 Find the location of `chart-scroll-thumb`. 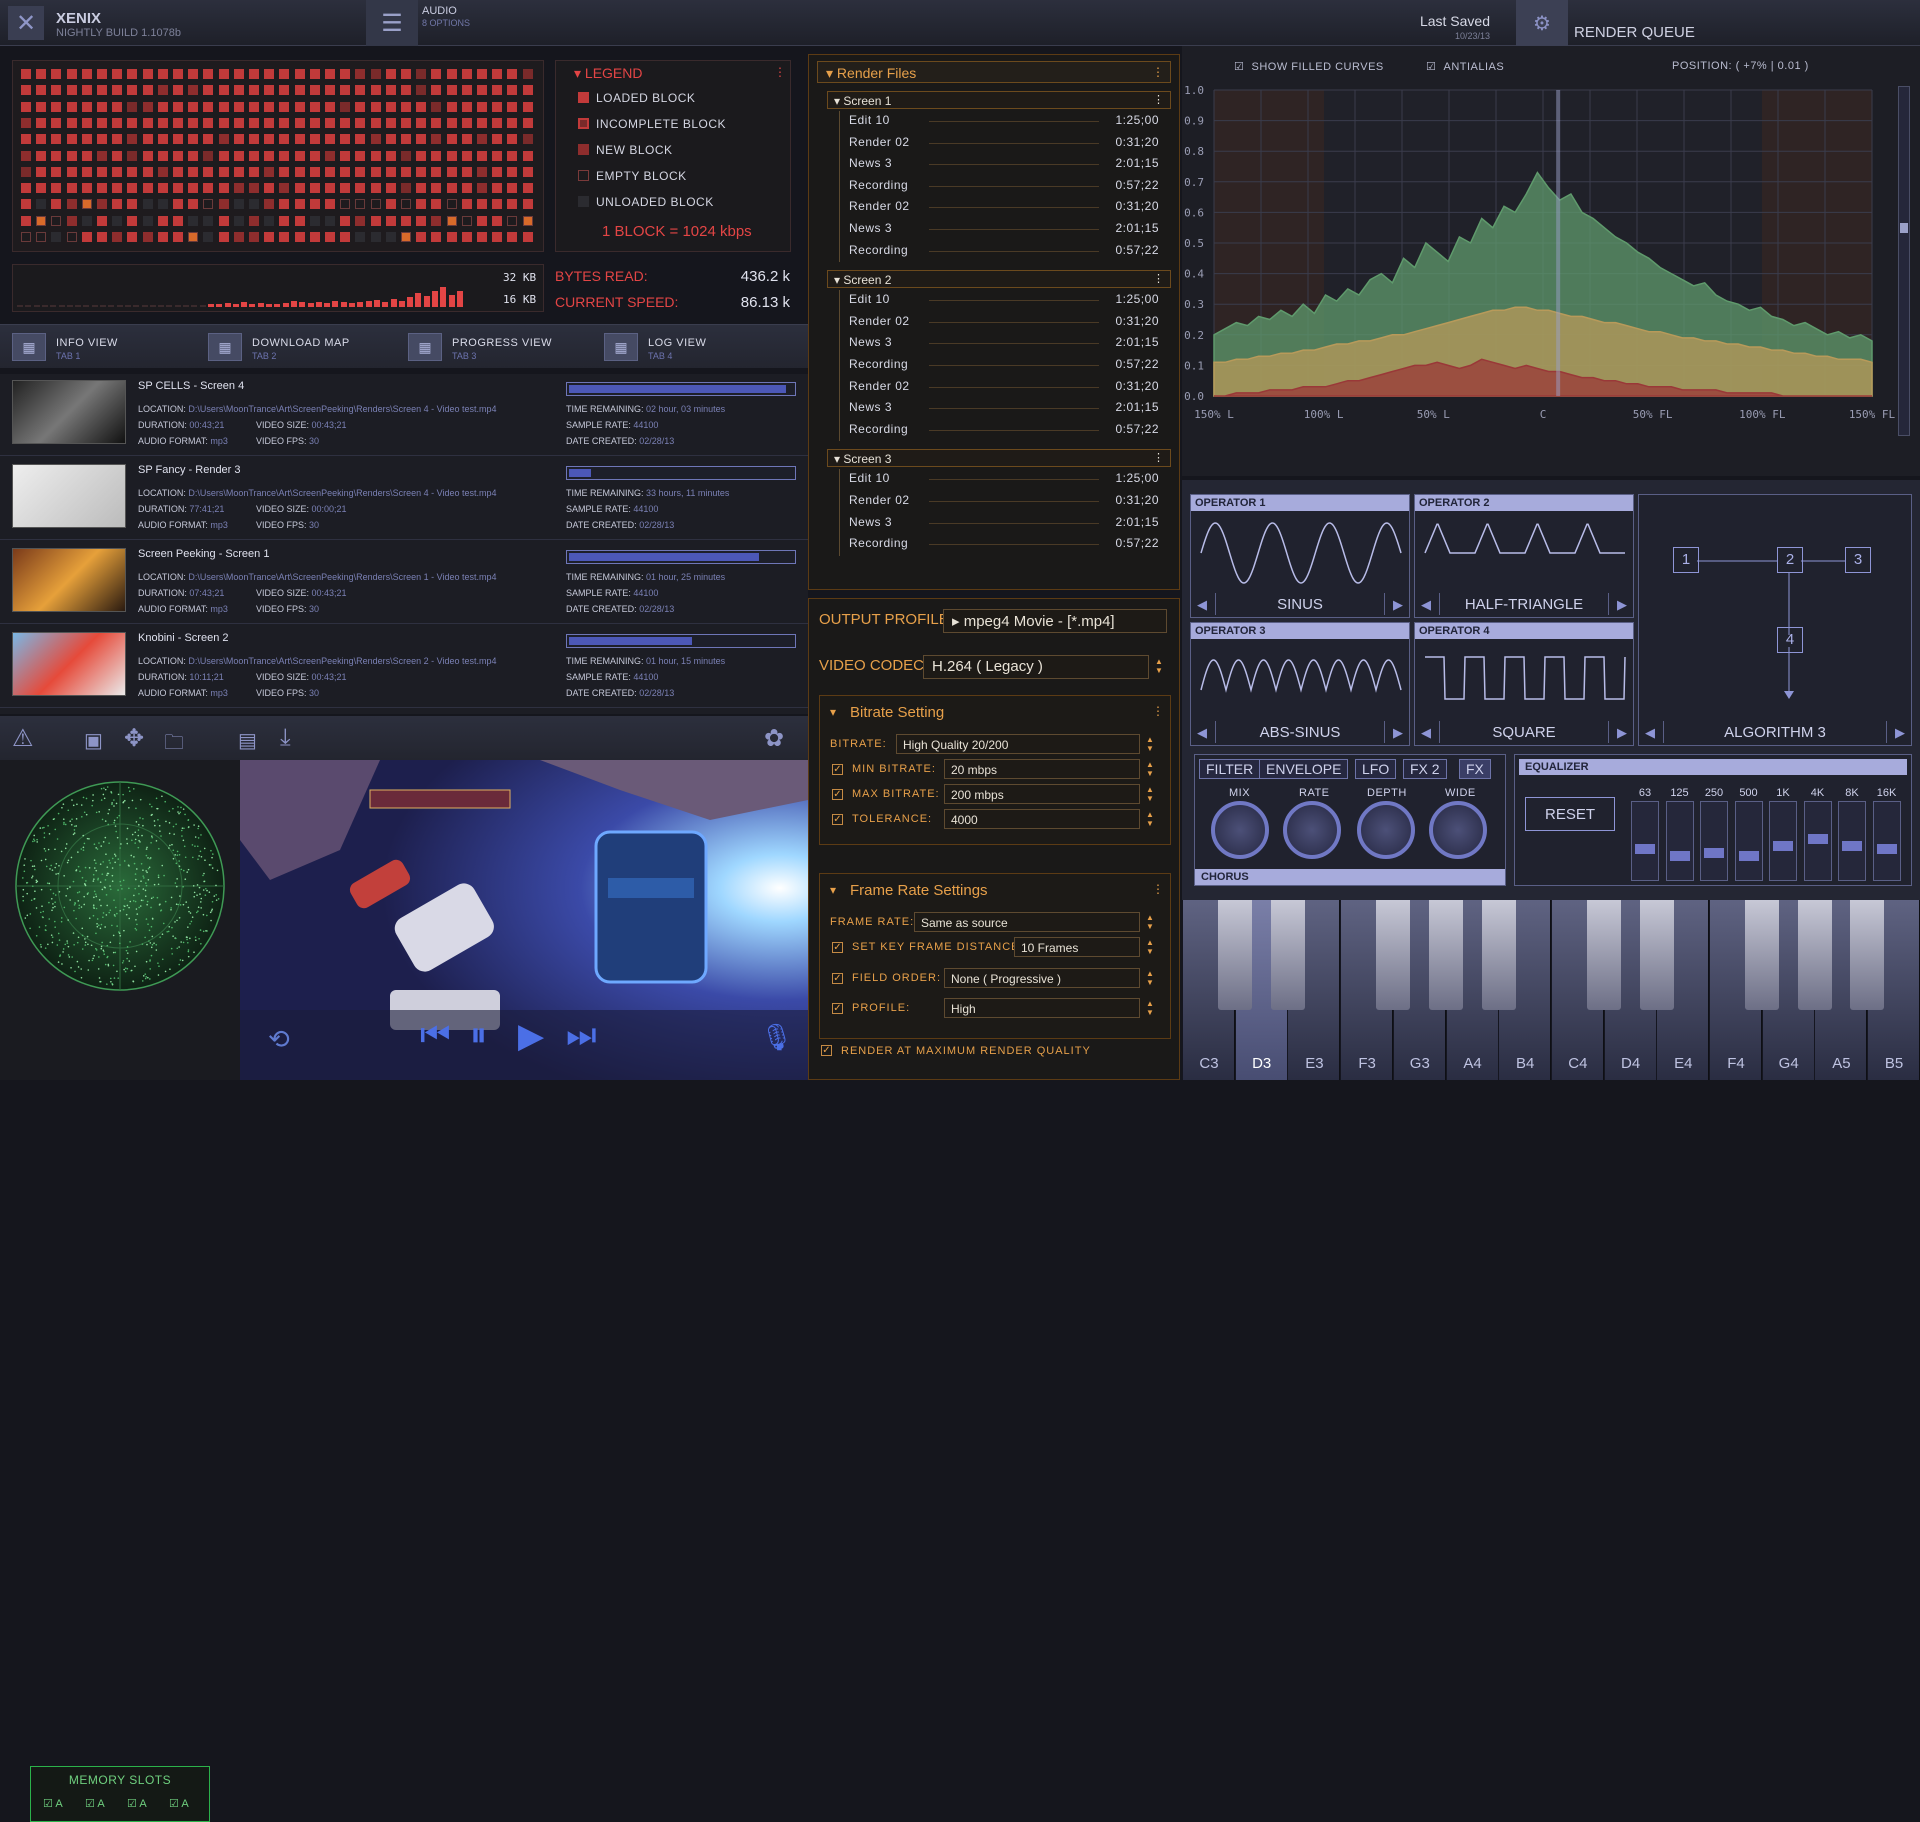

chart-scroll-thumb is located at coordinates (1904, 228).